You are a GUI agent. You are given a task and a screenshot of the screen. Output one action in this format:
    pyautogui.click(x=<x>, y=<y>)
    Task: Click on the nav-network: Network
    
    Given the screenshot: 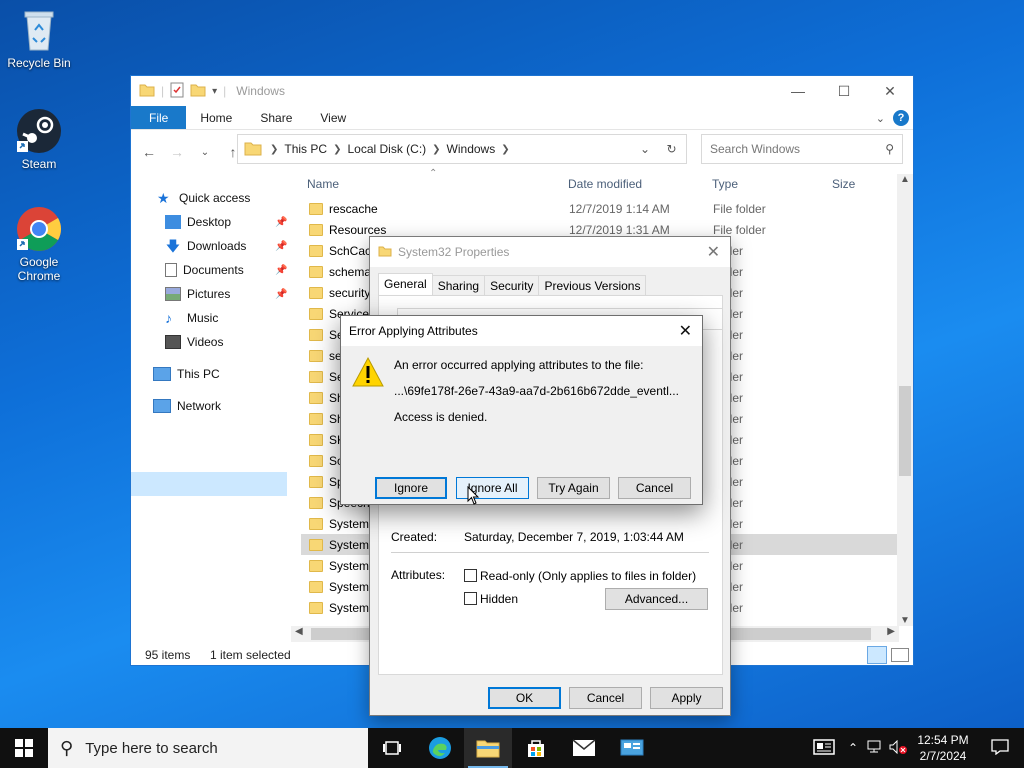 What is the action you would take?
    pyautogui.click(x=187, y=406)
    